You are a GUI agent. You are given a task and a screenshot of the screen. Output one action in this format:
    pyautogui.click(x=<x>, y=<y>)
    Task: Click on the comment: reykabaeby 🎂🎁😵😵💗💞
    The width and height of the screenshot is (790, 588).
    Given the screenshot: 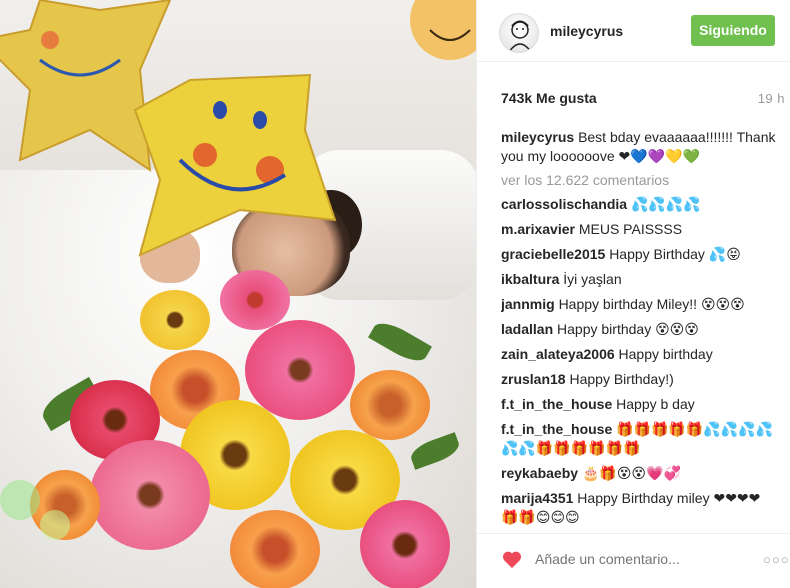 What is the action you would take?
    pyautogui.click(x=639, y=473)
    